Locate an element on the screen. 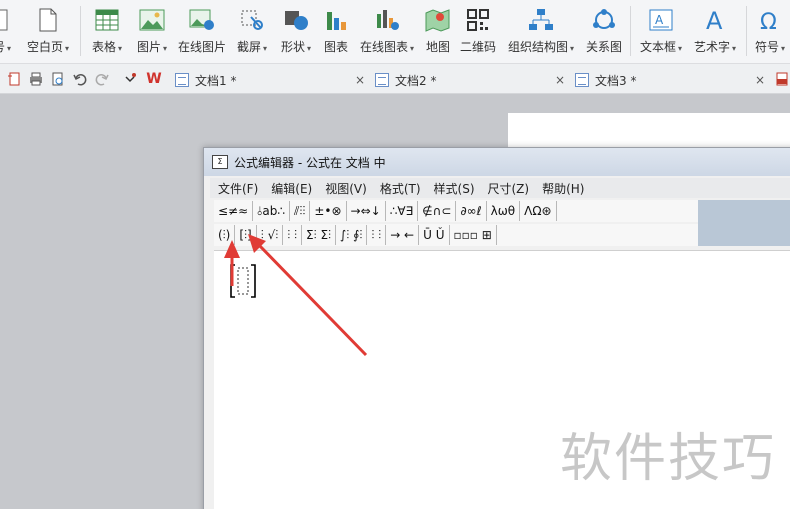 The image size is (790, 509). online-picture-icon is located at coordinates (202, 20).